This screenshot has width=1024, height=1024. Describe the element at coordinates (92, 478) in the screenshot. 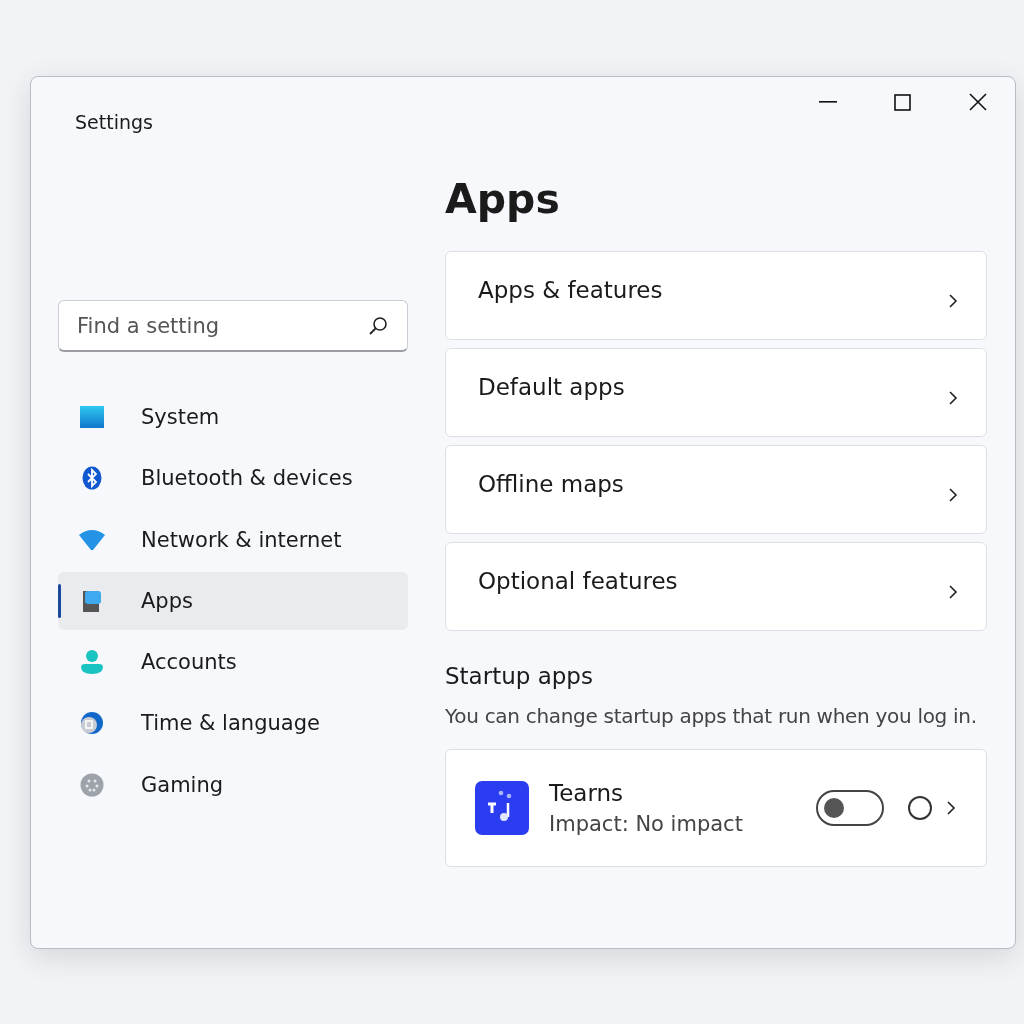

I see `bluetooth-icon` at that location.